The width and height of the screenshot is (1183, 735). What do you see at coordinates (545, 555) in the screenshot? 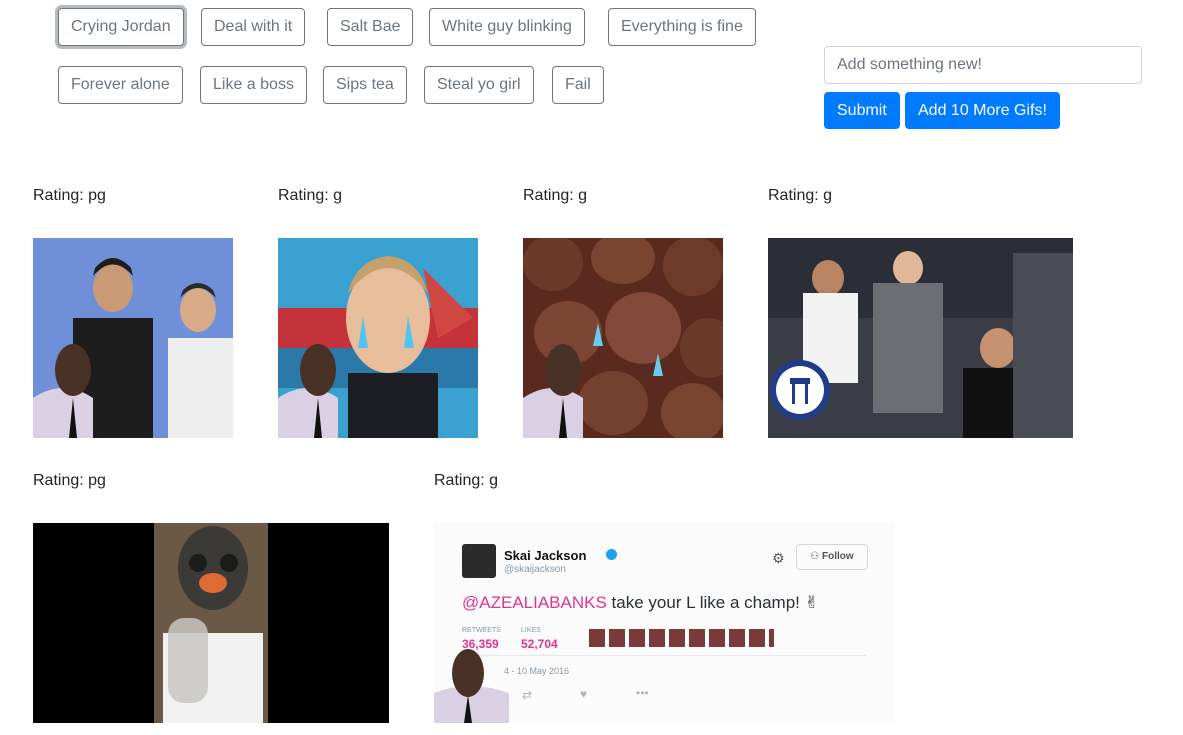
I see `tweet-author-name: Skai Jackson` at bounding box center [545, 555].